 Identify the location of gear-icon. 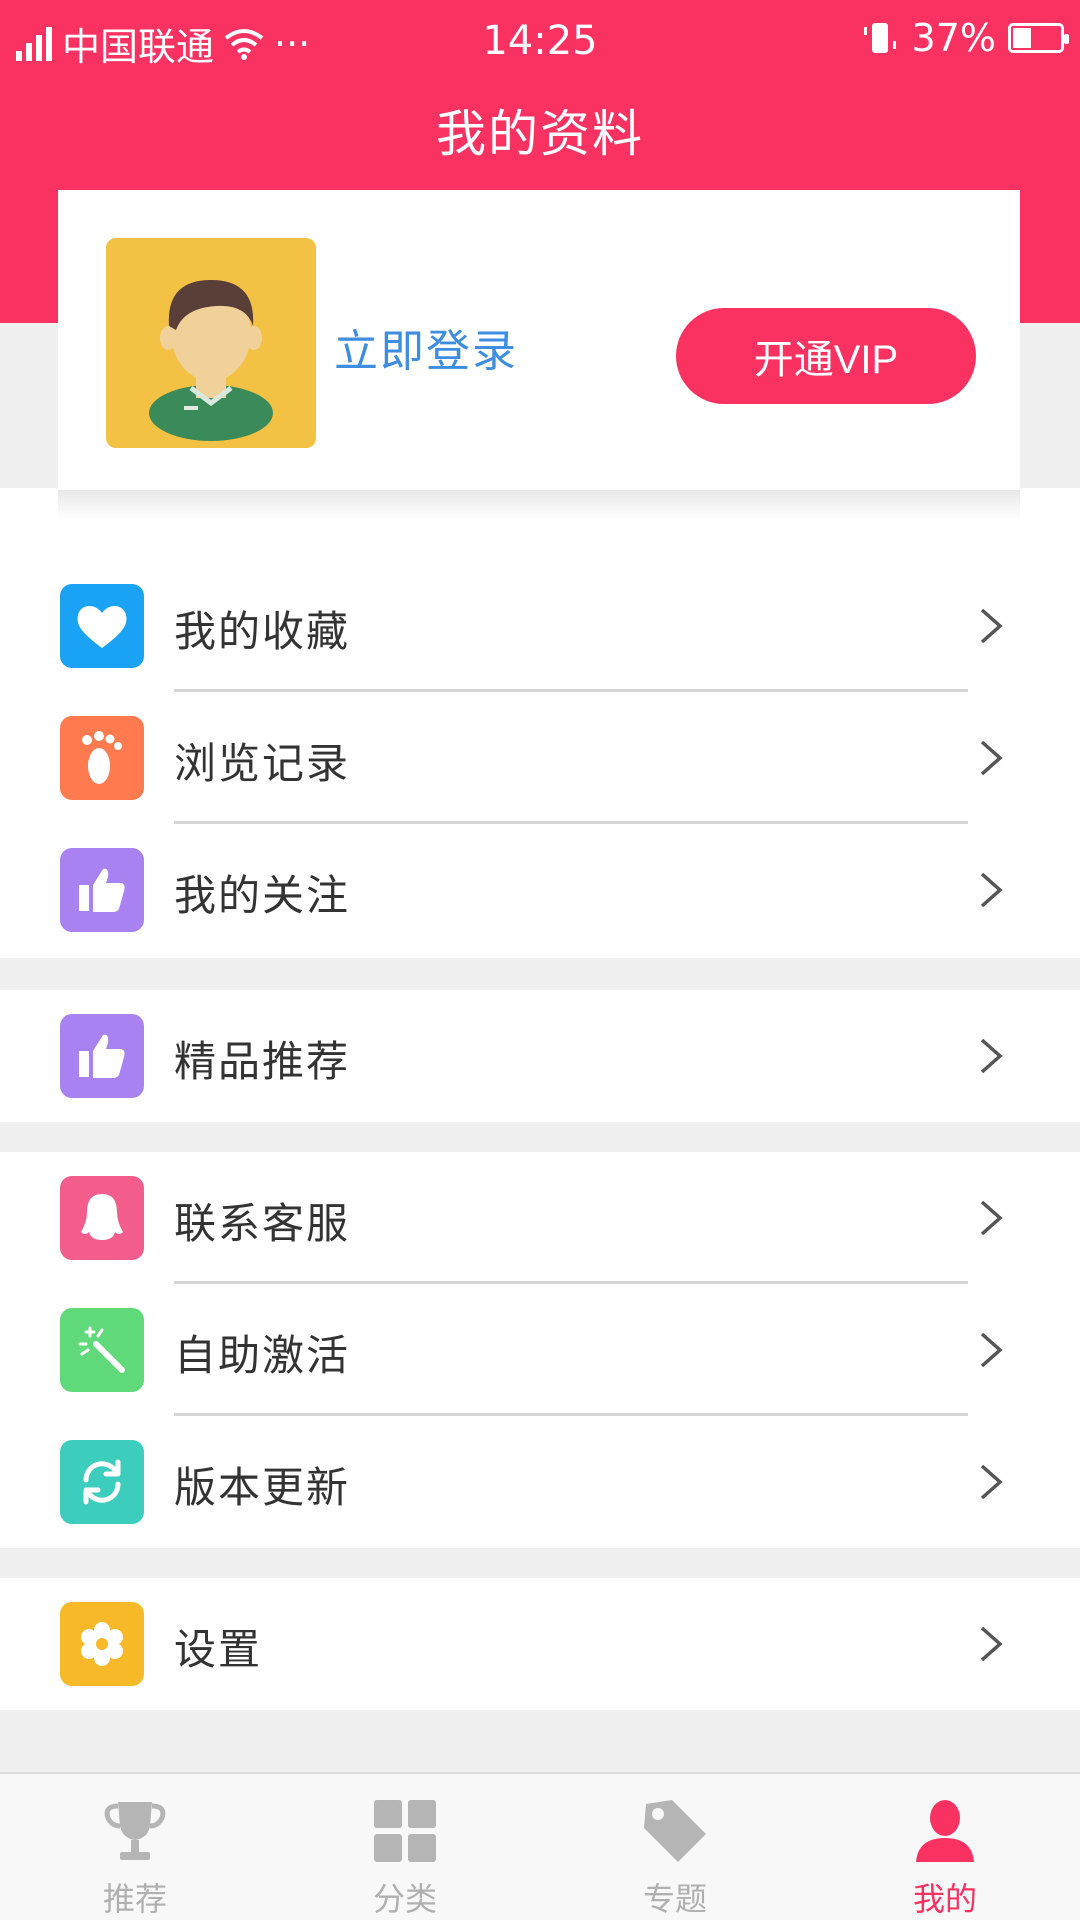
(102, 1644).